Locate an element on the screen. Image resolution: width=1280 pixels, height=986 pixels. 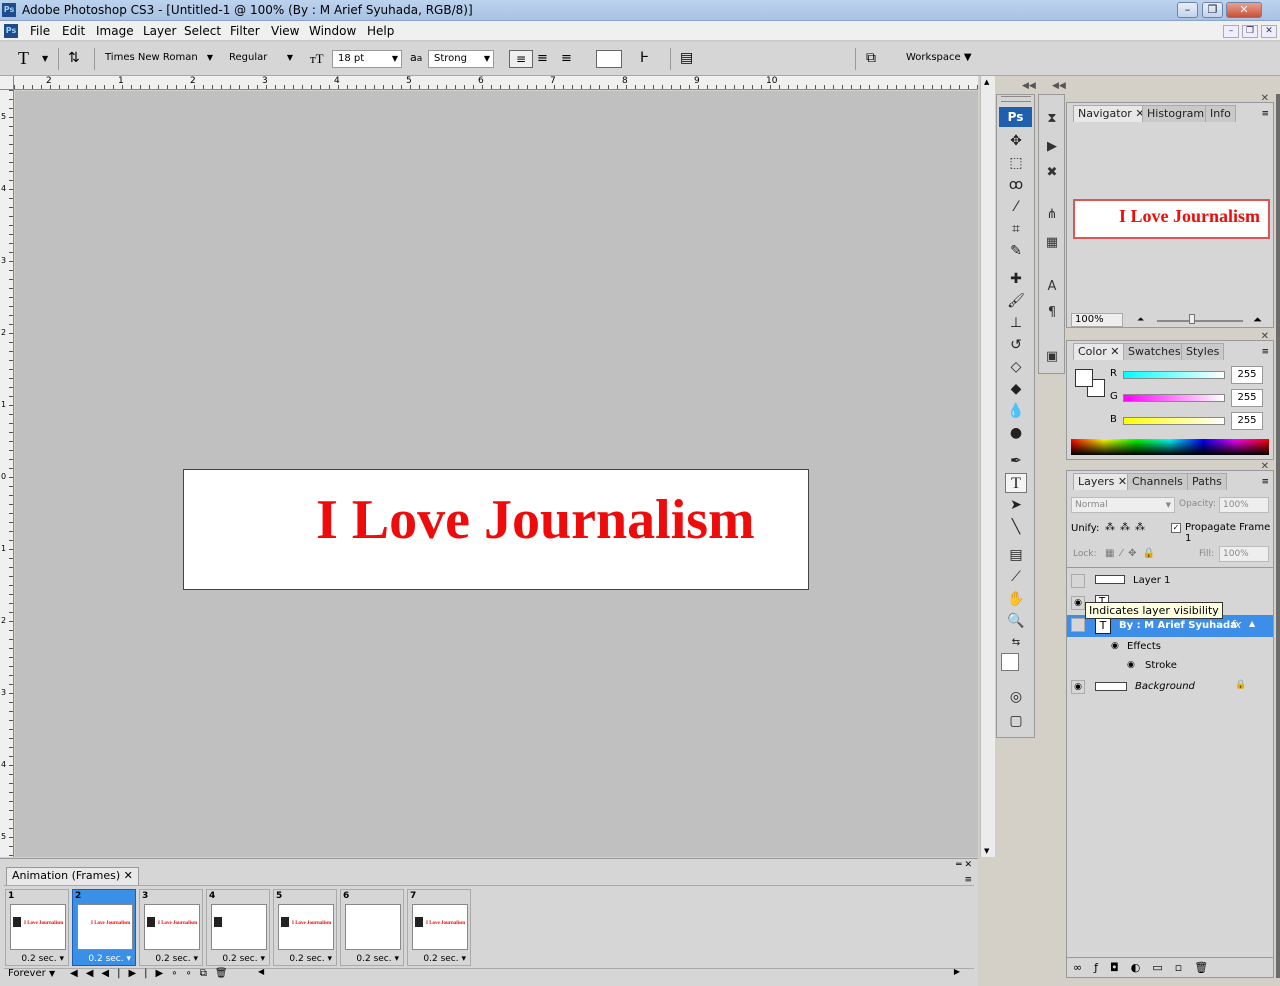
brush-tool-icon: 🖌 is located at coordinates (1016, 301).